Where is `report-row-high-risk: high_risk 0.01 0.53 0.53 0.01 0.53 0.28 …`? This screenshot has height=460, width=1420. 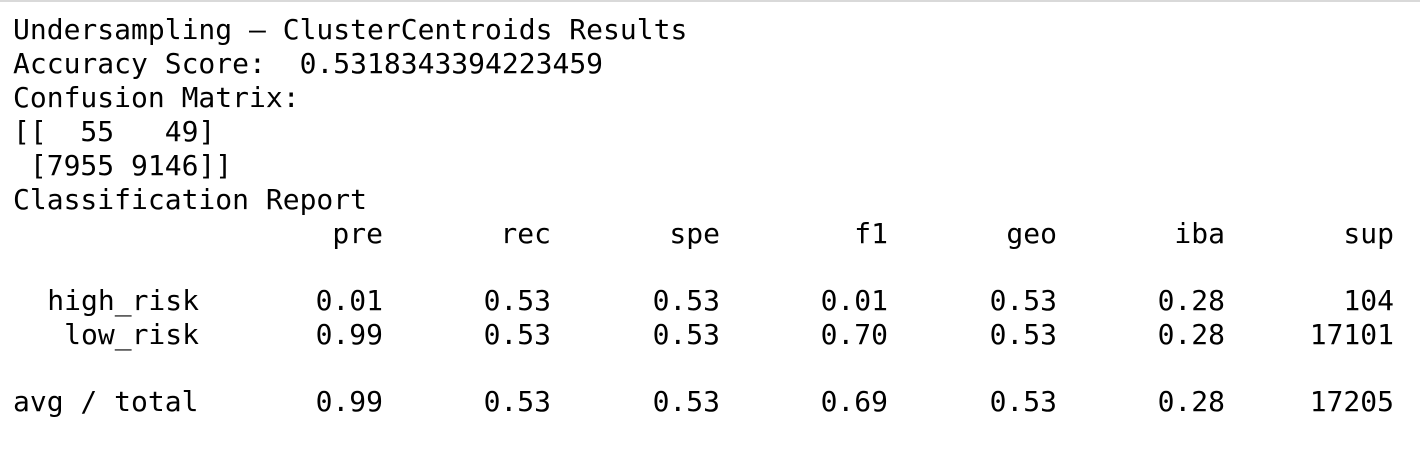
report-row-high-risk: high_risk 0.01 0.53 0.53 0.01 0.53 0.28 … is located at coordinates (710, 301).